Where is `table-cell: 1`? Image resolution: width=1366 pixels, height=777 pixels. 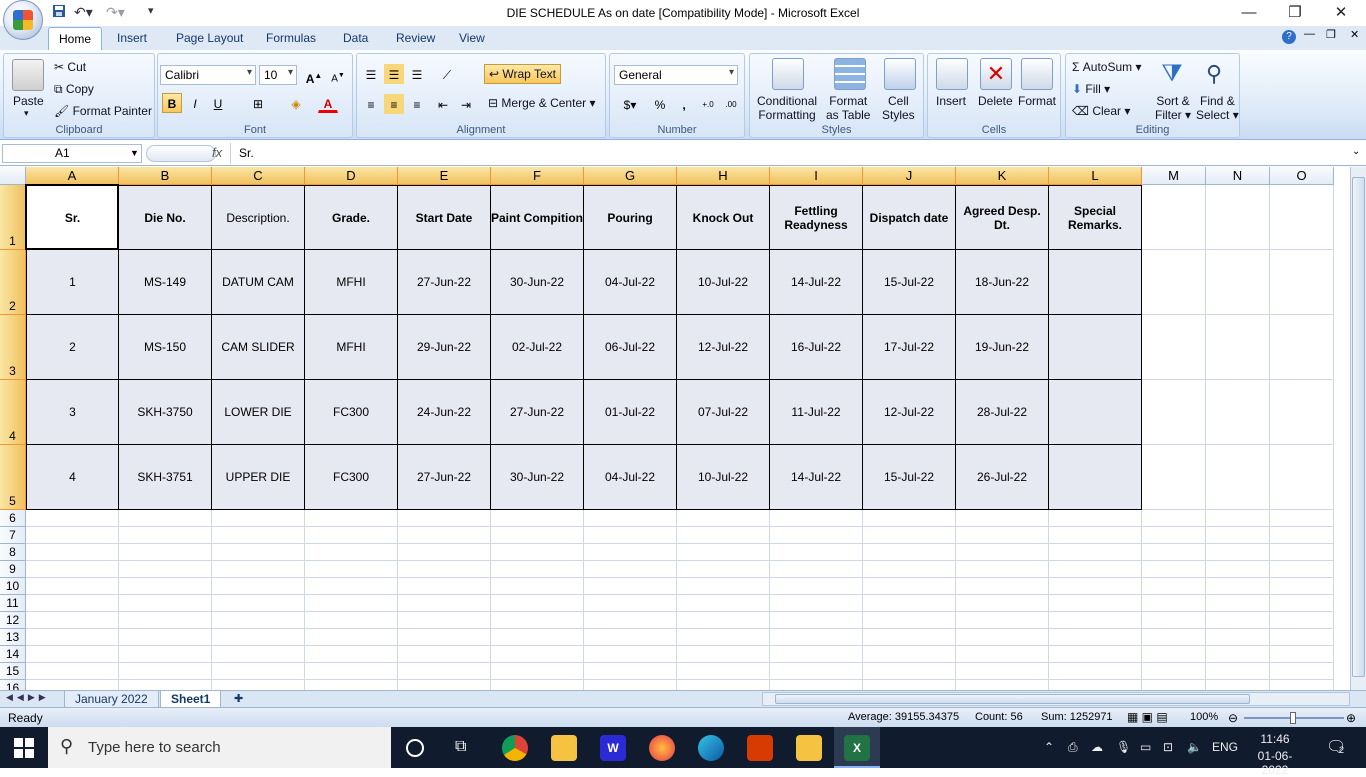 table-cell: 1 is located at coordinates (72, 282).